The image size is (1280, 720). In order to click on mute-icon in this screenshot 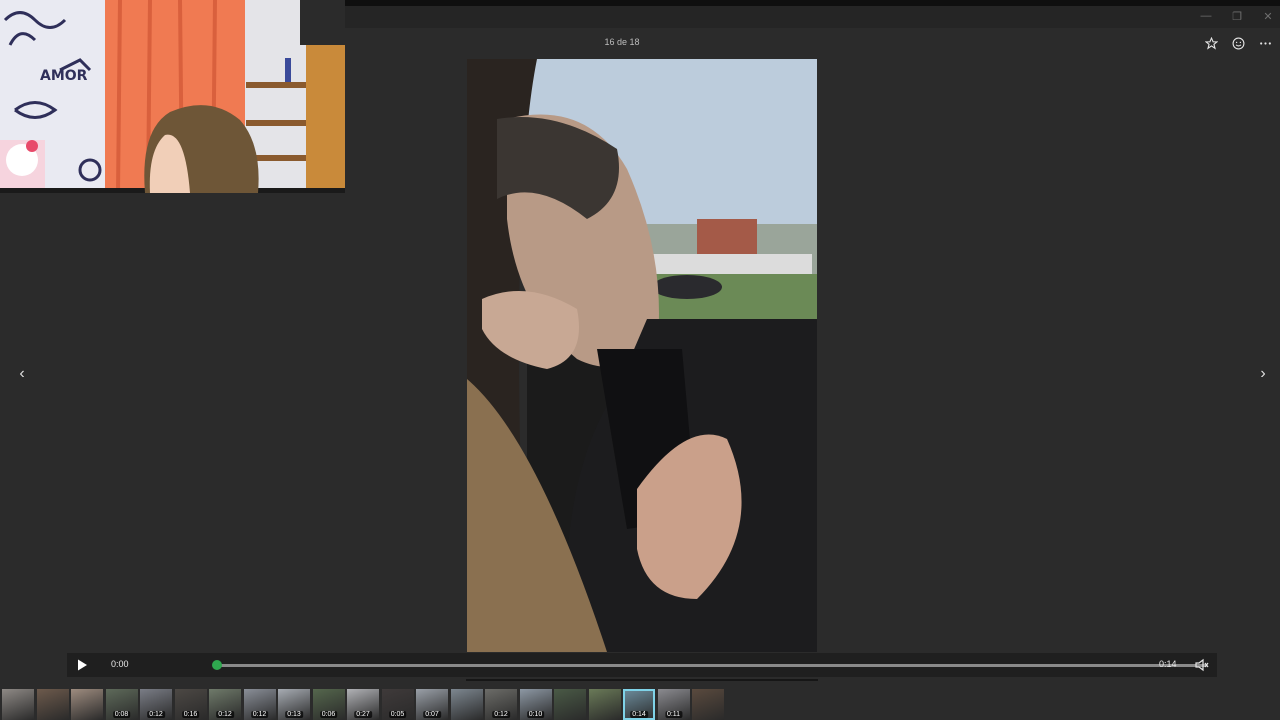, I will do `click(1202, 665)`.